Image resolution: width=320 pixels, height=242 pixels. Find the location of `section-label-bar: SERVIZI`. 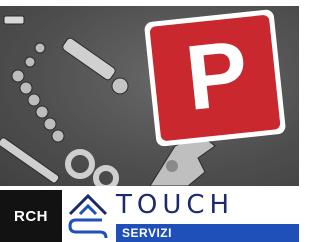

section-label-bar: SERVIZI is located at coordinates (207, 233).